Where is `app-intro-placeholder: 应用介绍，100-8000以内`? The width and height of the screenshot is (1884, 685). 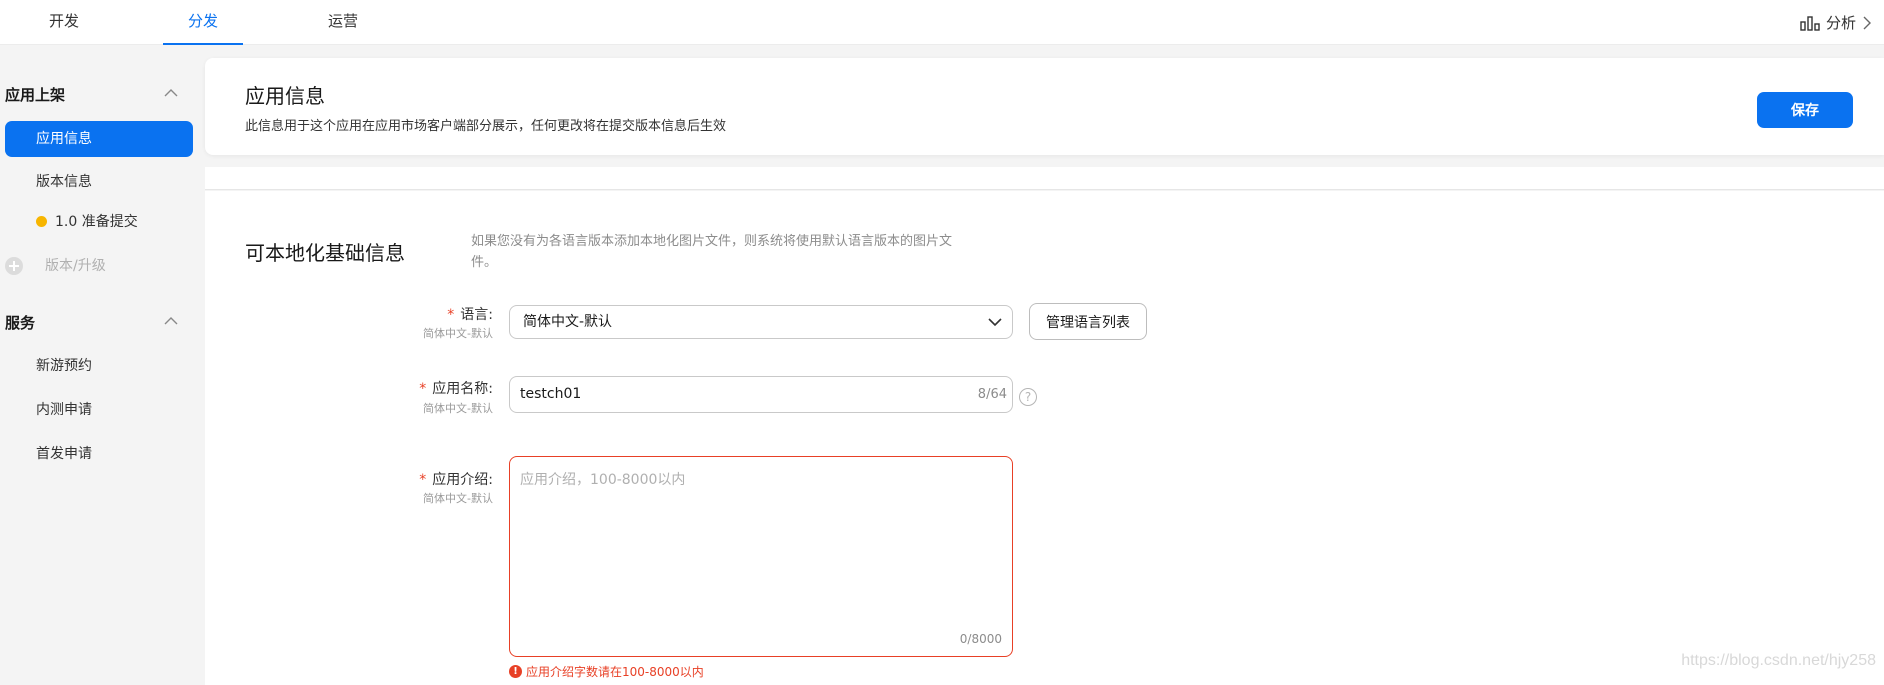
app-intro-placeholder: 应用介绍，100-8000以内 is located at coordinates (603, 480).